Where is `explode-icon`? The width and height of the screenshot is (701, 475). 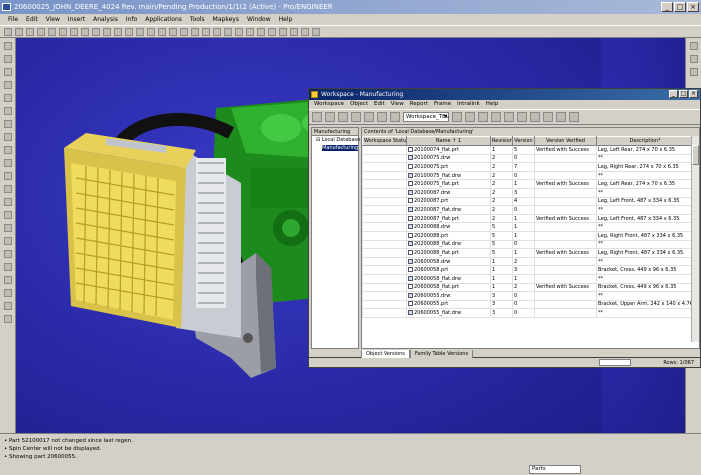 explode-icon is located at coordinates (693, 72).